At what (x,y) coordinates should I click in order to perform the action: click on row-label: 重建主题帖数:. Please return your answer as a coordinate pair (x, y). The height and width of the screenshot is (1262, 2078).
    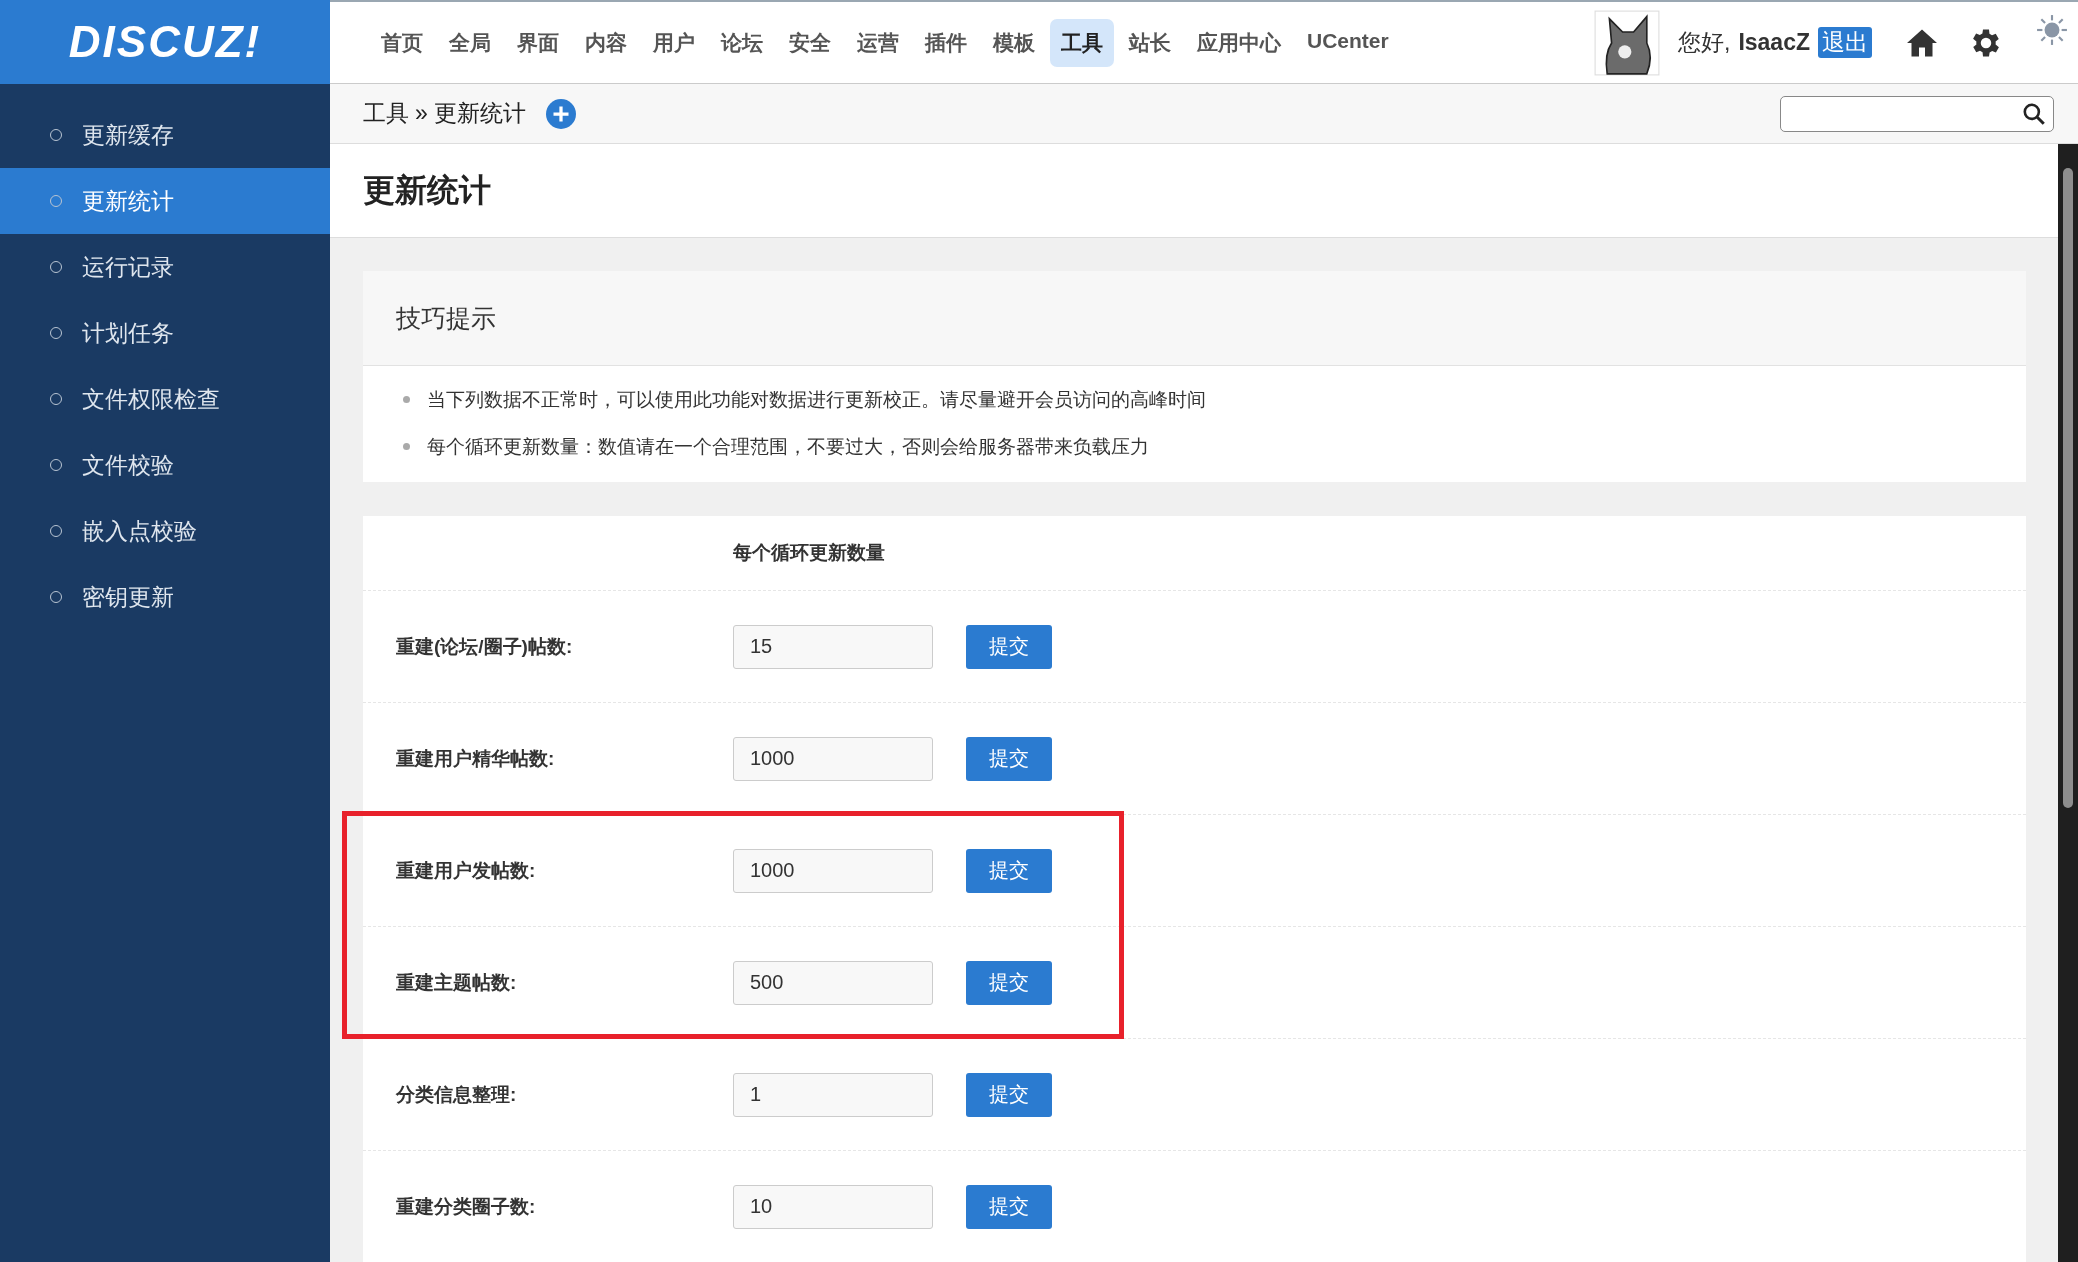
    Looking at the image, I should click on (457, 982).